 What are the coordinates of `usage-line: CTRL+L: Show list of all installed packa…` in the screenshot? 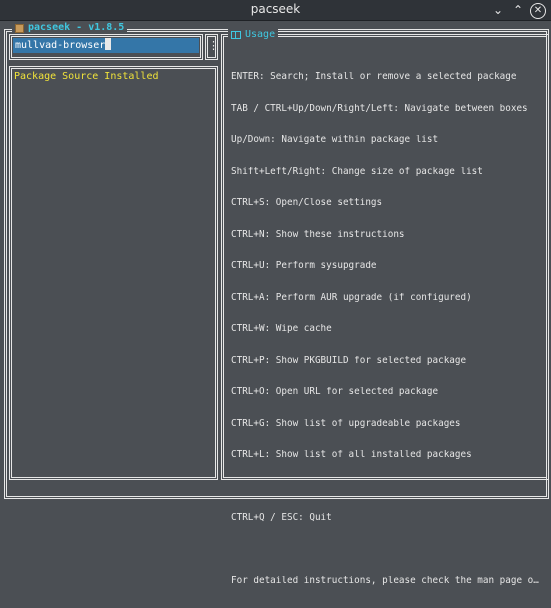 It's located at (351, 455).